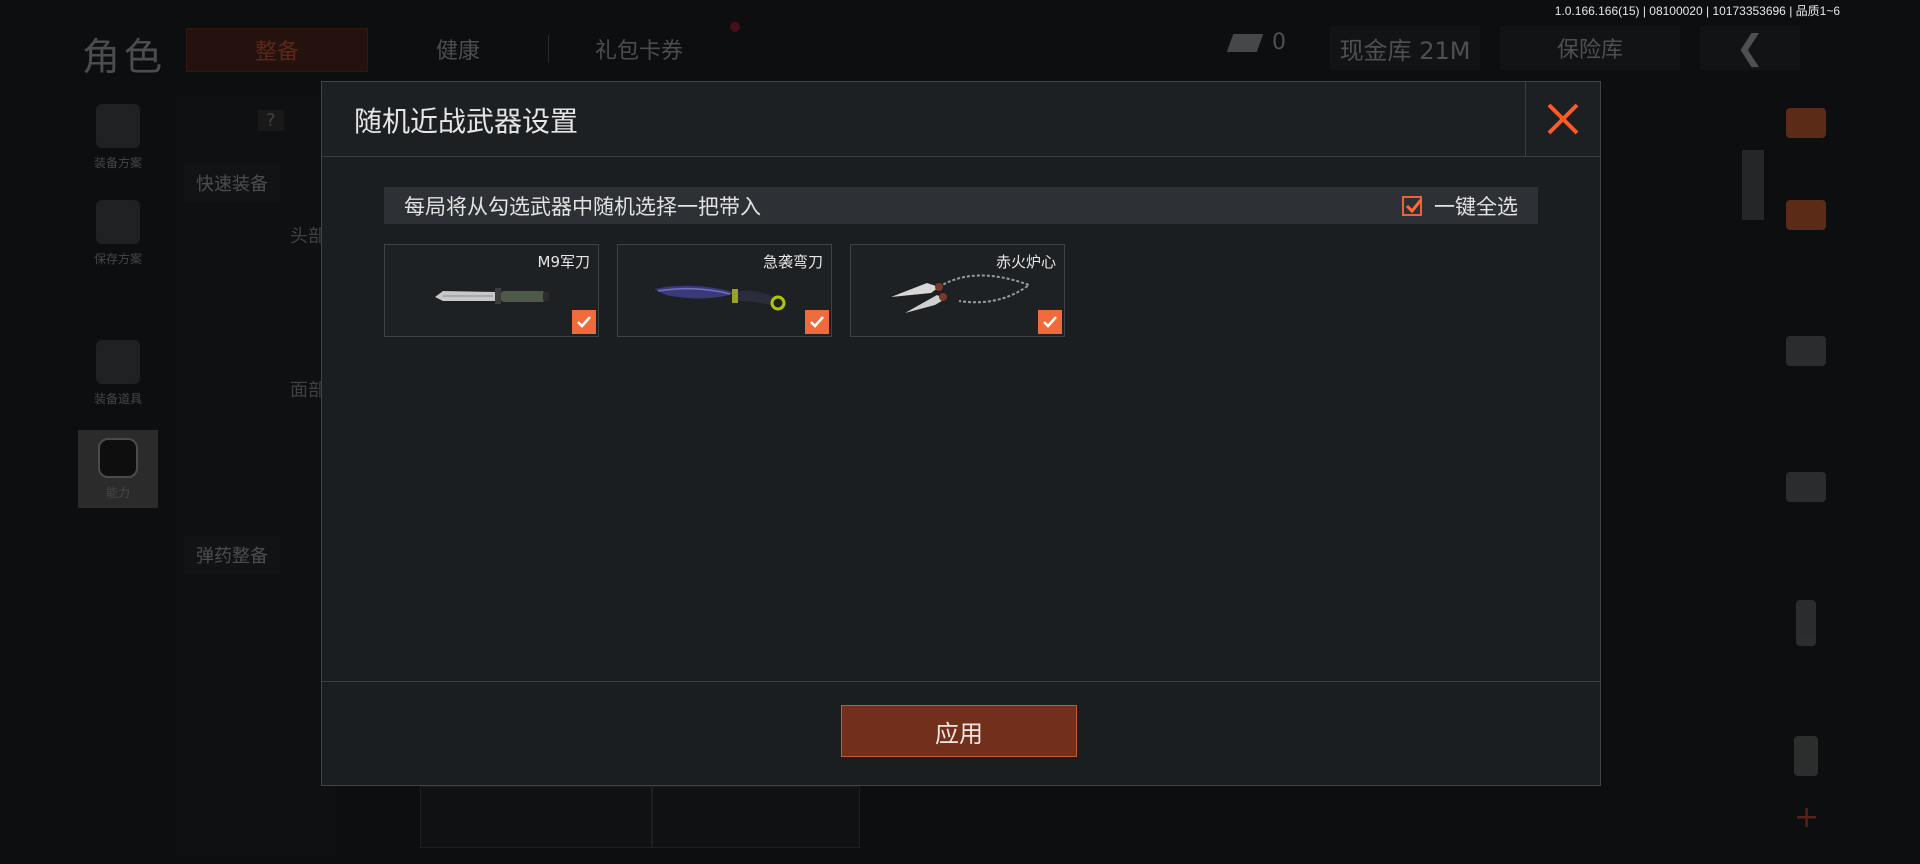  I want to click on select-all-label: 一键全选, so click(1476, 206).